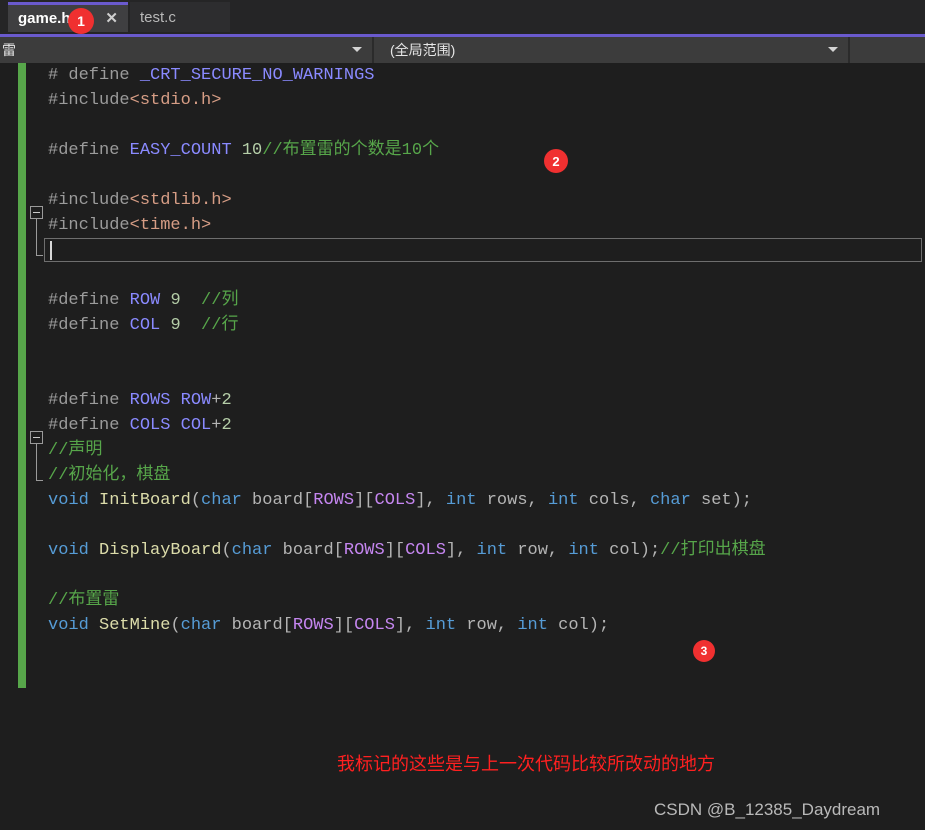 The image size is (925, 830). Describe the element at coordinates (462, 325) in the screenshot. I see `code-line: #define COL 9 //行` at that location.